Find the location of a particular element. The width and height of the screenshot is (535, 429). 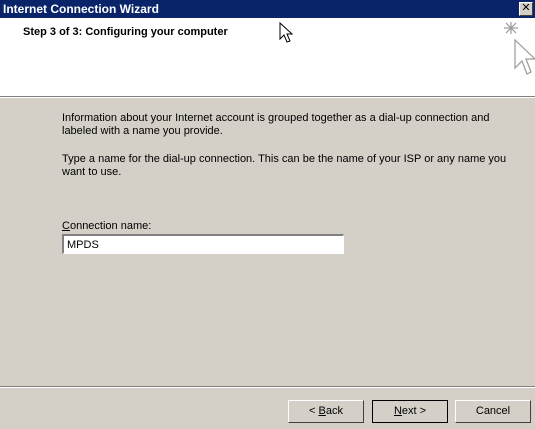

back-button-accel: B is located at coordinates (322, 411).